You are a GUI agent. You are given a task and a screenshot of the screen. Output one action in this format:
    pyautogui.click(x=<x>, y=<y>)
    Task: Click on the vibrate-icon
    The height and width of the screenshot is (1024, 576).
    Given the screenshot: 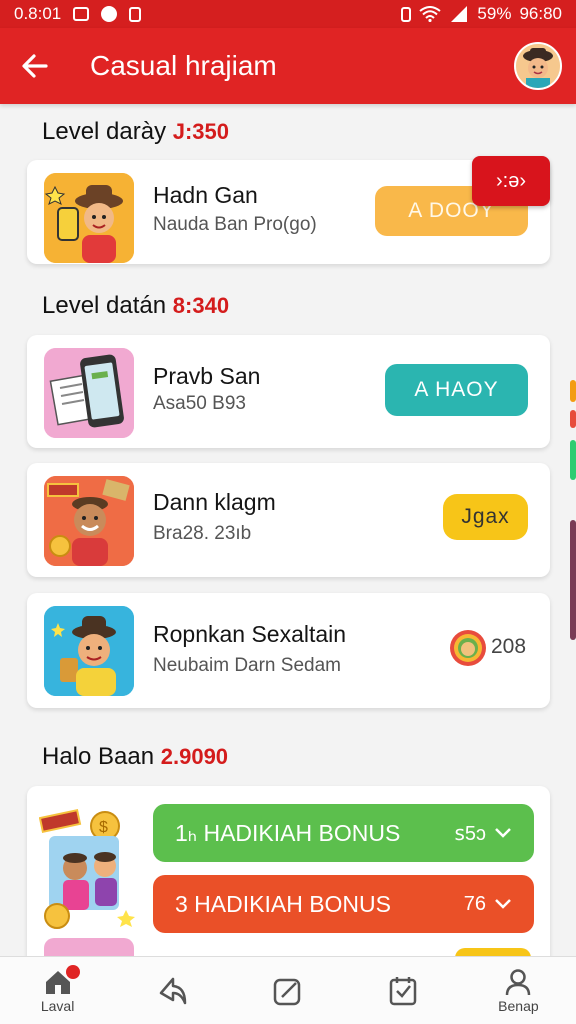 What is the action you would take?
    pyautogui.click(x=406, y=14)
    